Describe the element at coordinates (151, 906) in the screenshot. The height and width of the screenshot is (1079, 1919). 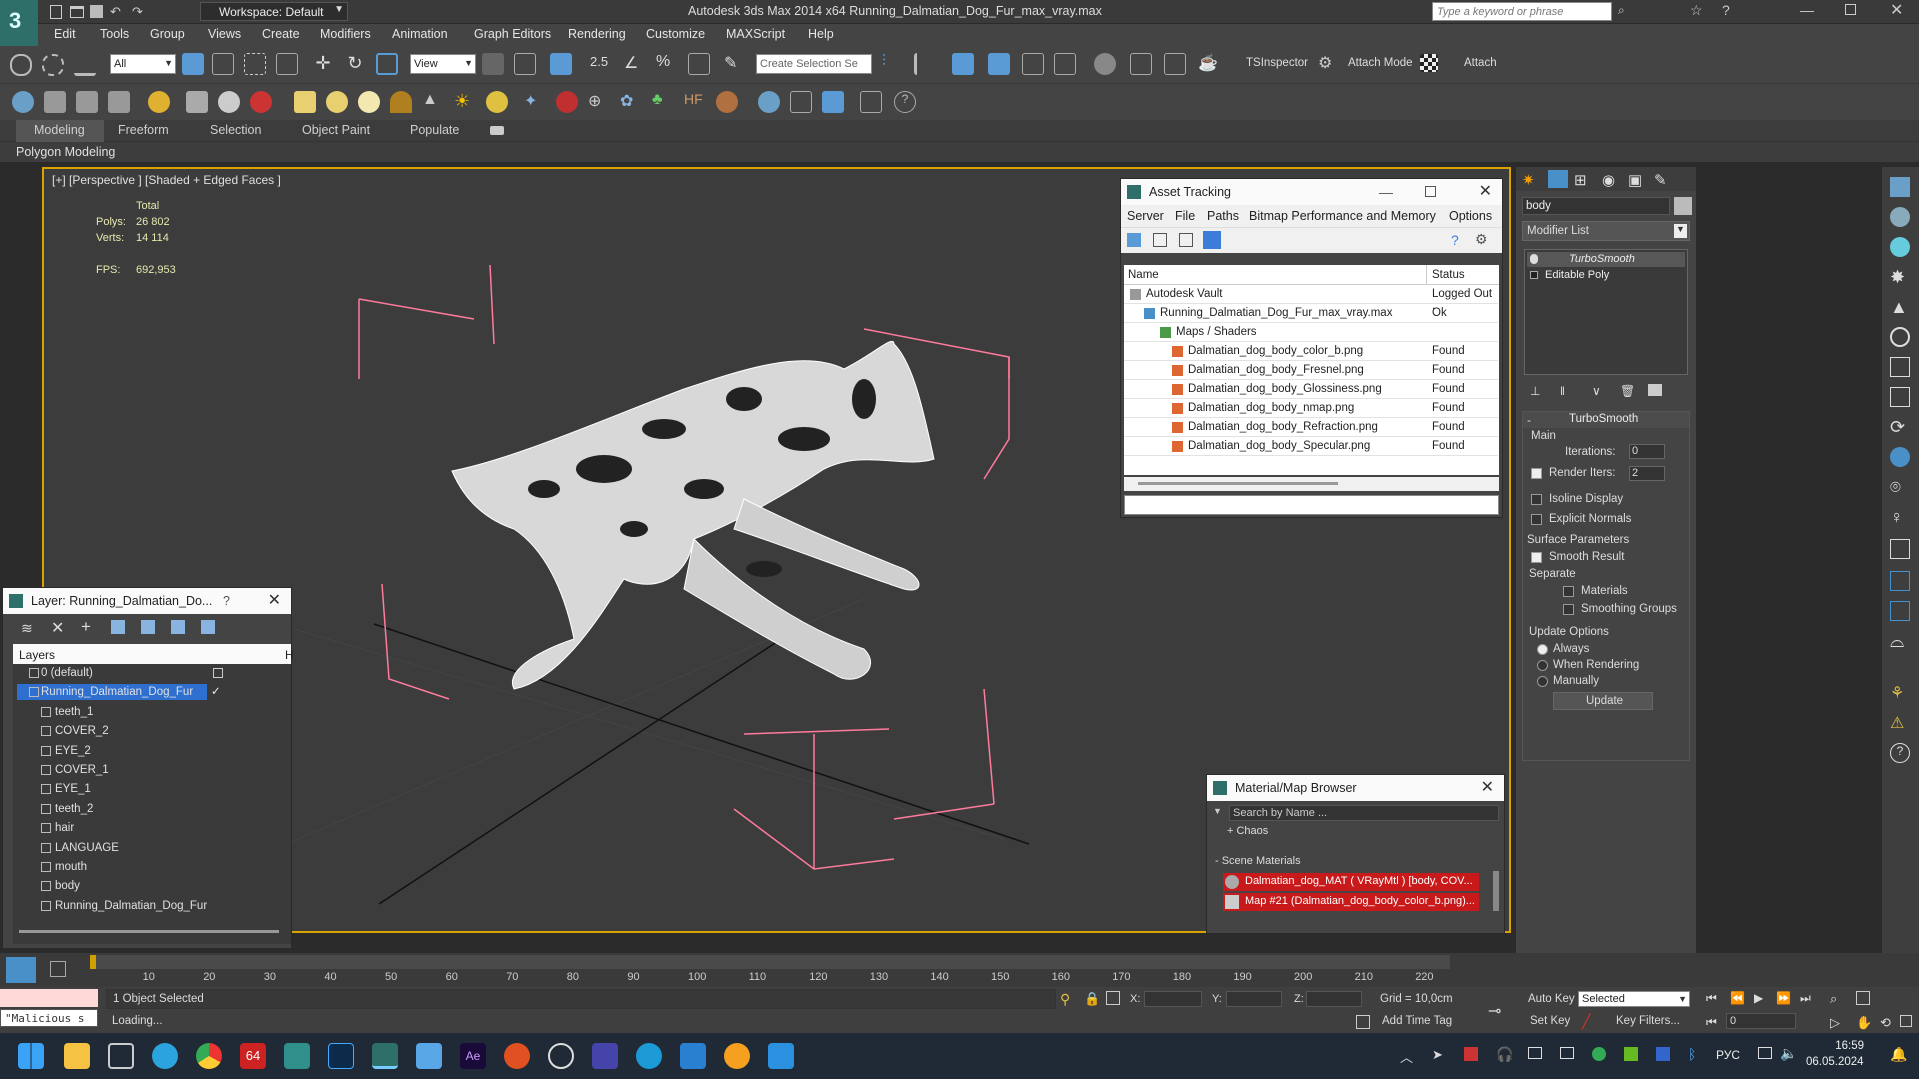
I see `layer-item: Running_Dalmatian_Dog_Fur` at that location.